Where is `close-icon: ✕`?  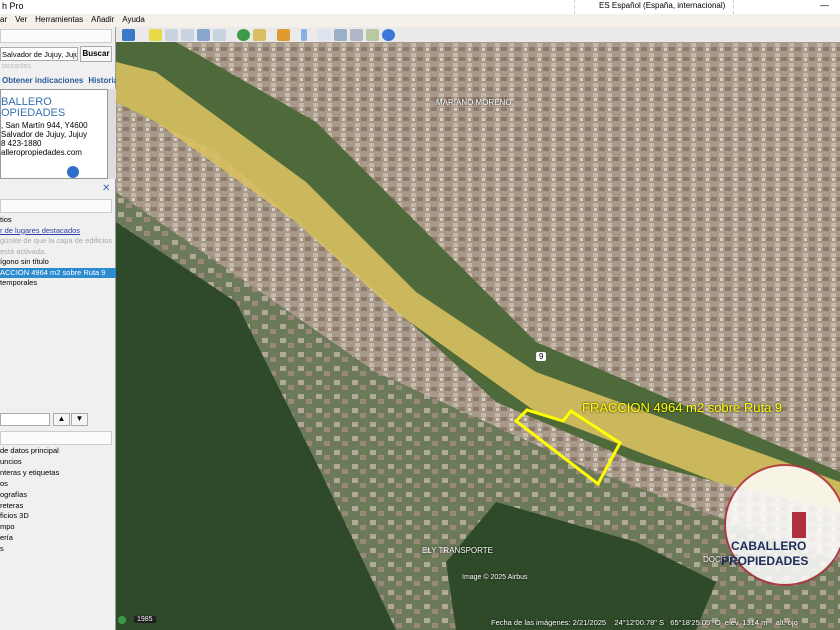 close-icon: ✕ is located at coordinates (106, 188).